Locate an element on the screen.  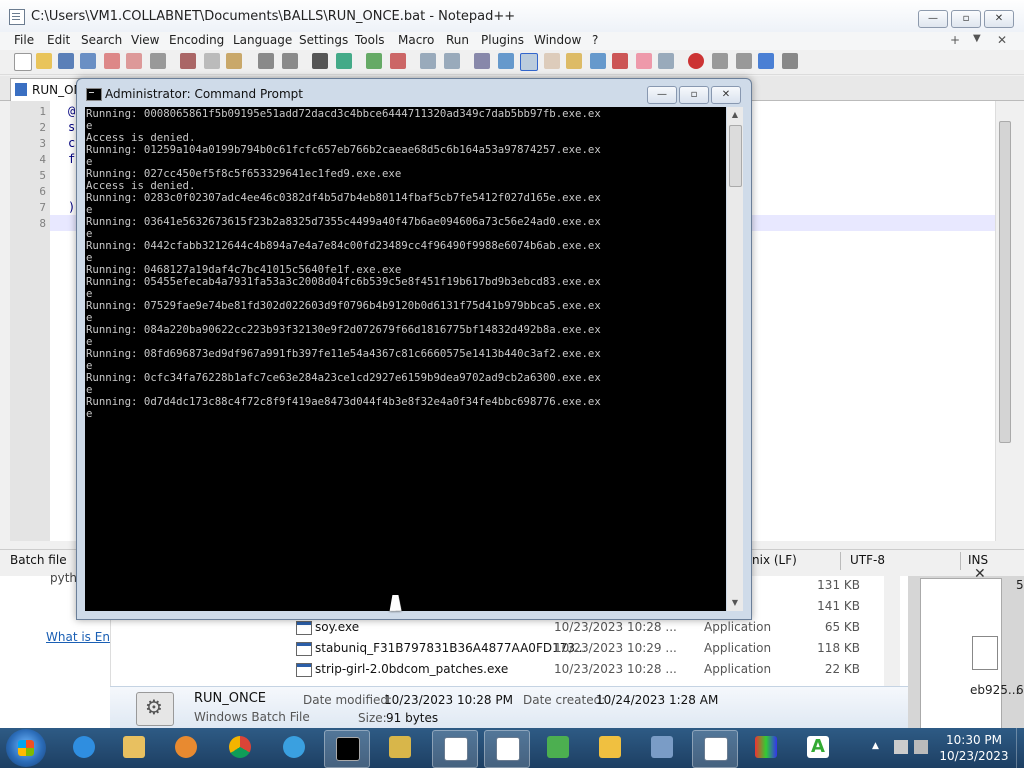
application-icon is located at coordinates (304, 670).